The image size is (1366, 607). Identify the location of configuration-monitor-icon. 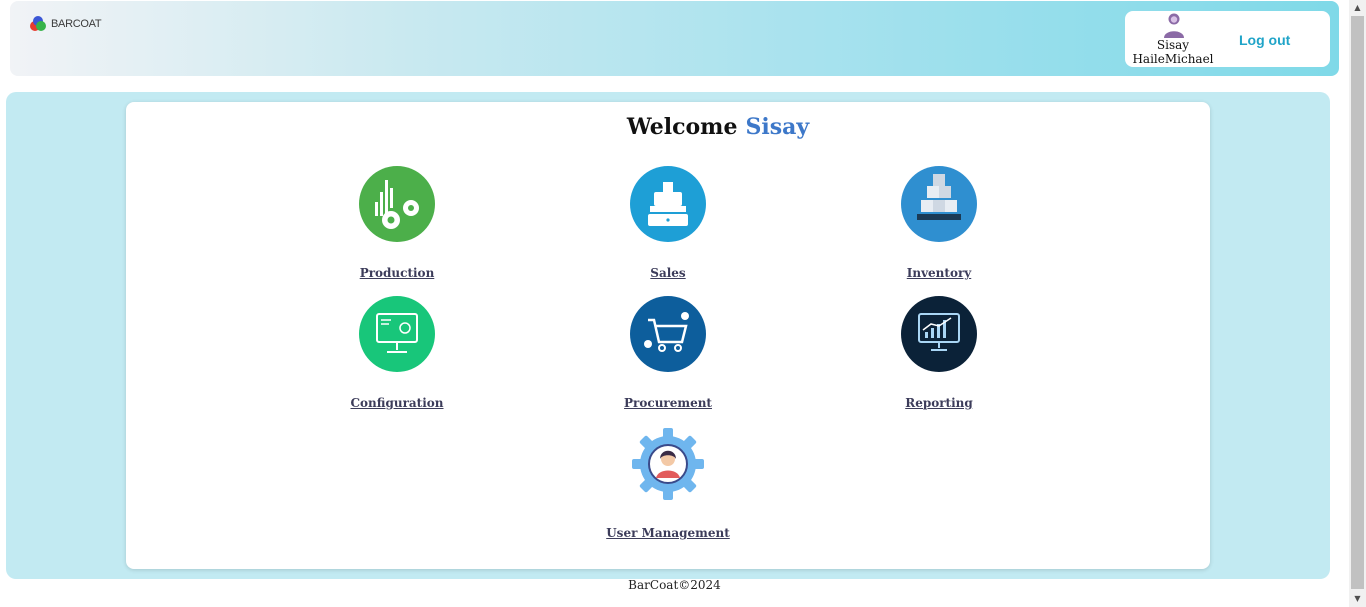
(397, 334).